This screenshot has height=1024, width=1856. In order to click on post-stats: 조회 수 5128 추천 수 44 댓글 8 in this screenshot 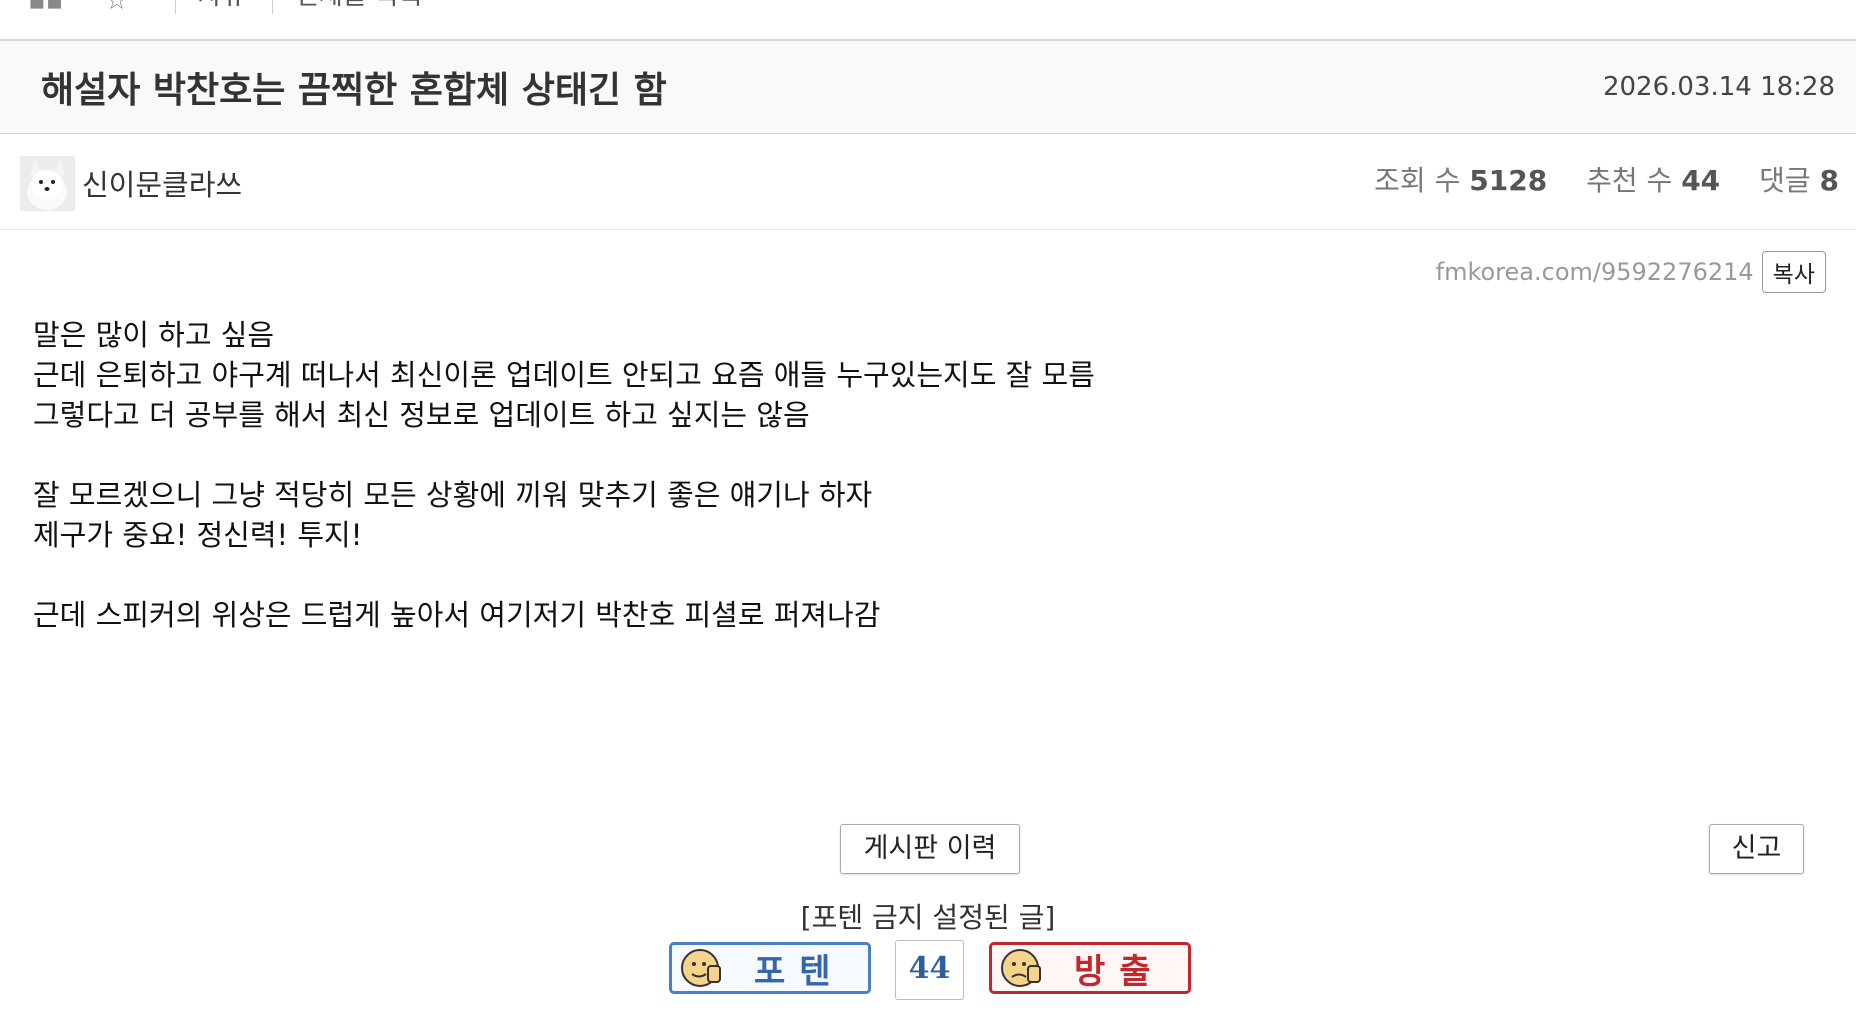, I will do `click(1591, 179)`.